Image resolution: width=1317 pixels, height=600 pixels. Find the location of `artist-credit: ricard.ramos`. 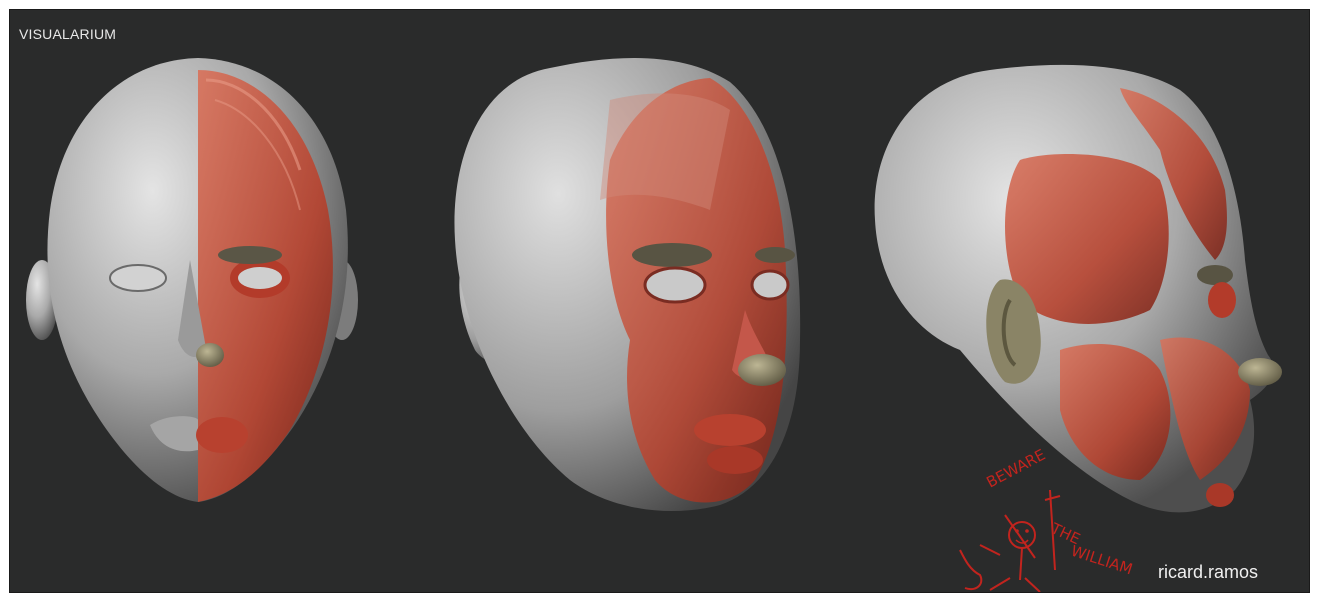

artist-credit: ricard.ramos is located at coordinates (1208, 572).